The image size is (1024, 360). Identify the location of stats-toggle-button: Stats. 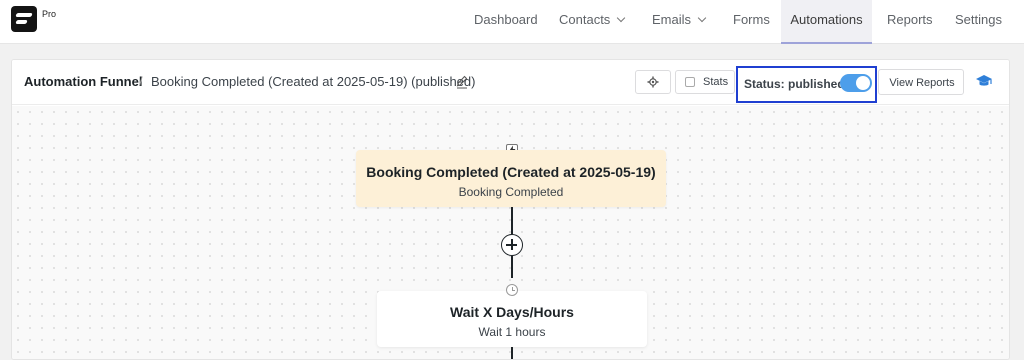
(705, 82).